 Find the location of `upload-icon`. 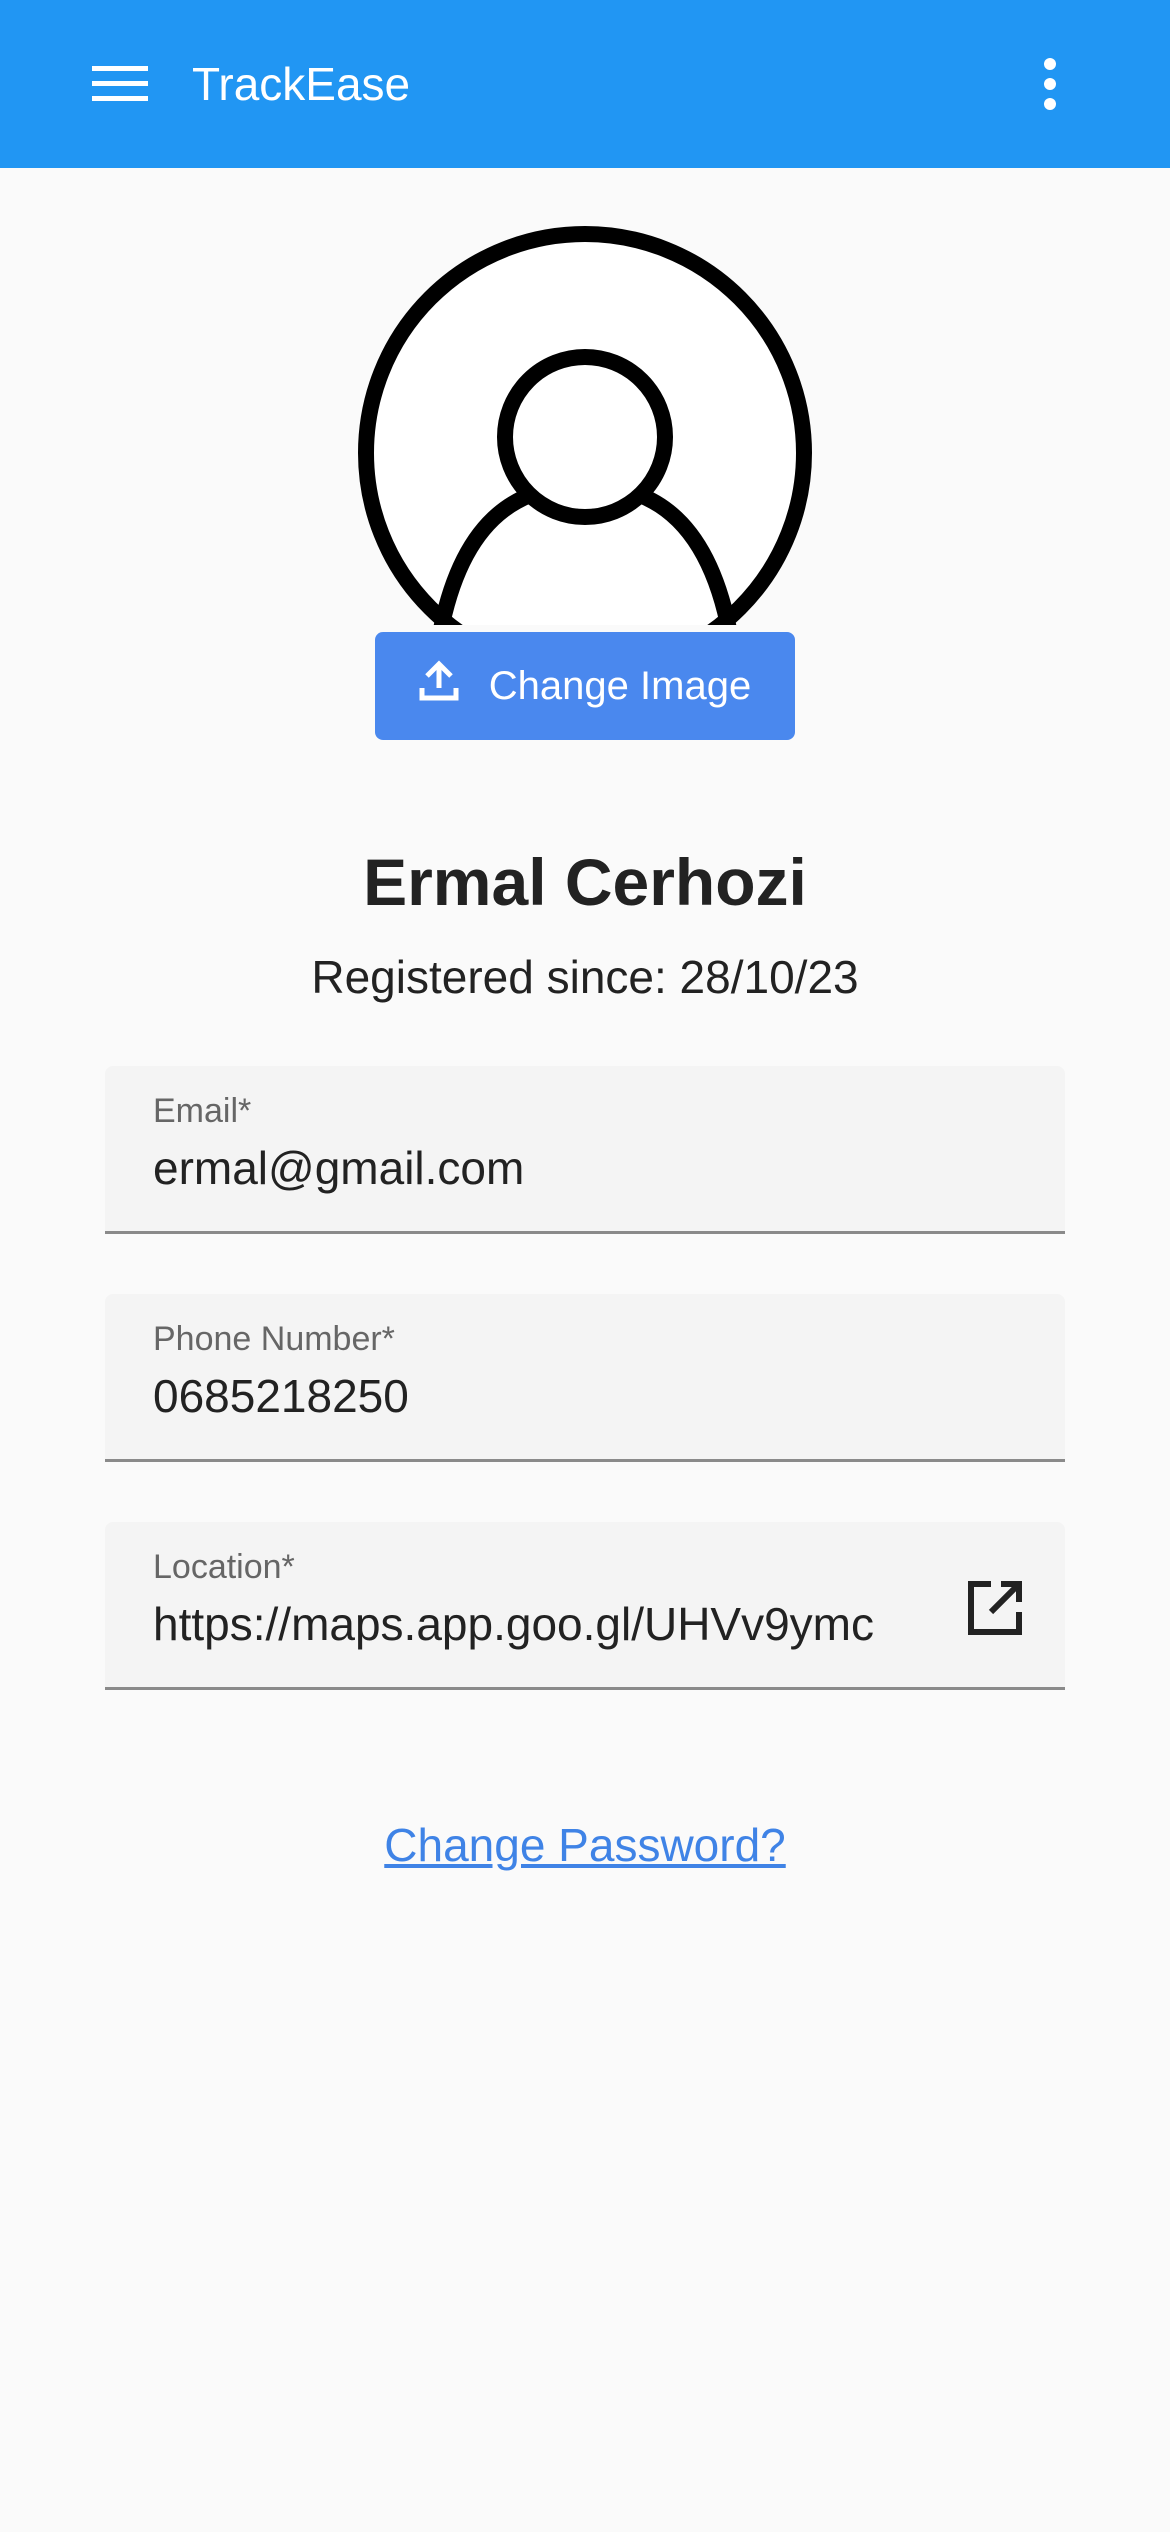

upload-icon is located at coordinates (439, 686).